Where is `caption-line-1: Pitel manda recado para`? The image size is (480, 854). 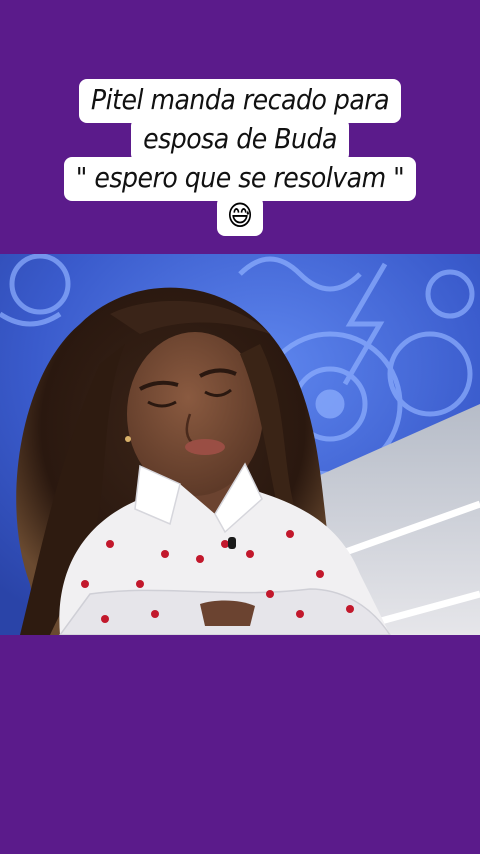
caption-line-1: Pitel manda recado para is located at coordinates (240, 101).